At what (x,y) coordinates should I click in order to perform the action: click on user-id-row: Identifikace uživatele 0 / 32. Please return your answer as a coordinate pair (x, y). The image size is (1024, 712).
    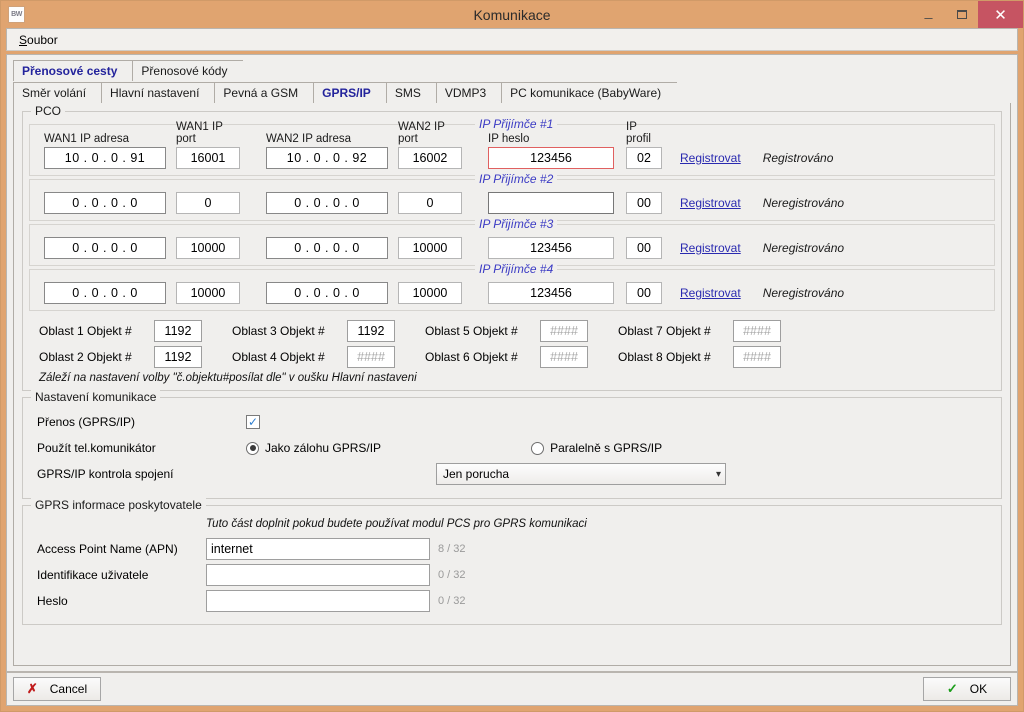
    Looking at the image, I should click on (512, 575).